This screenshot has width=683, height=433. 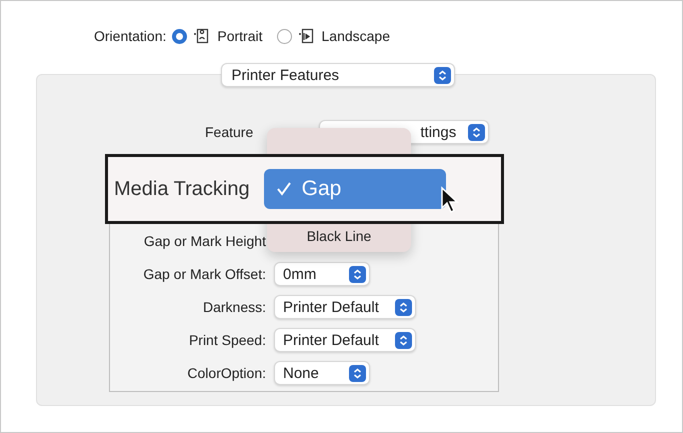 What do you see at coordinates (339, 236) in the screenshot?
I see `menu-item: Black Line` at bounding box center [339, 236].